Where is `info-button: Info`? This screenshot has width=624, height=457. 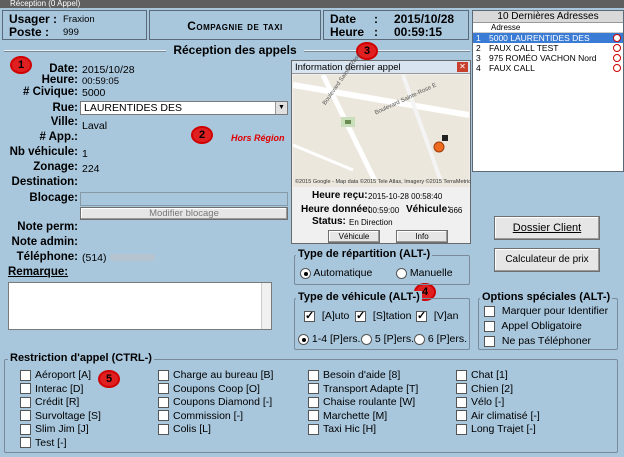 info-button: Info is located at coordinates (422, 236).